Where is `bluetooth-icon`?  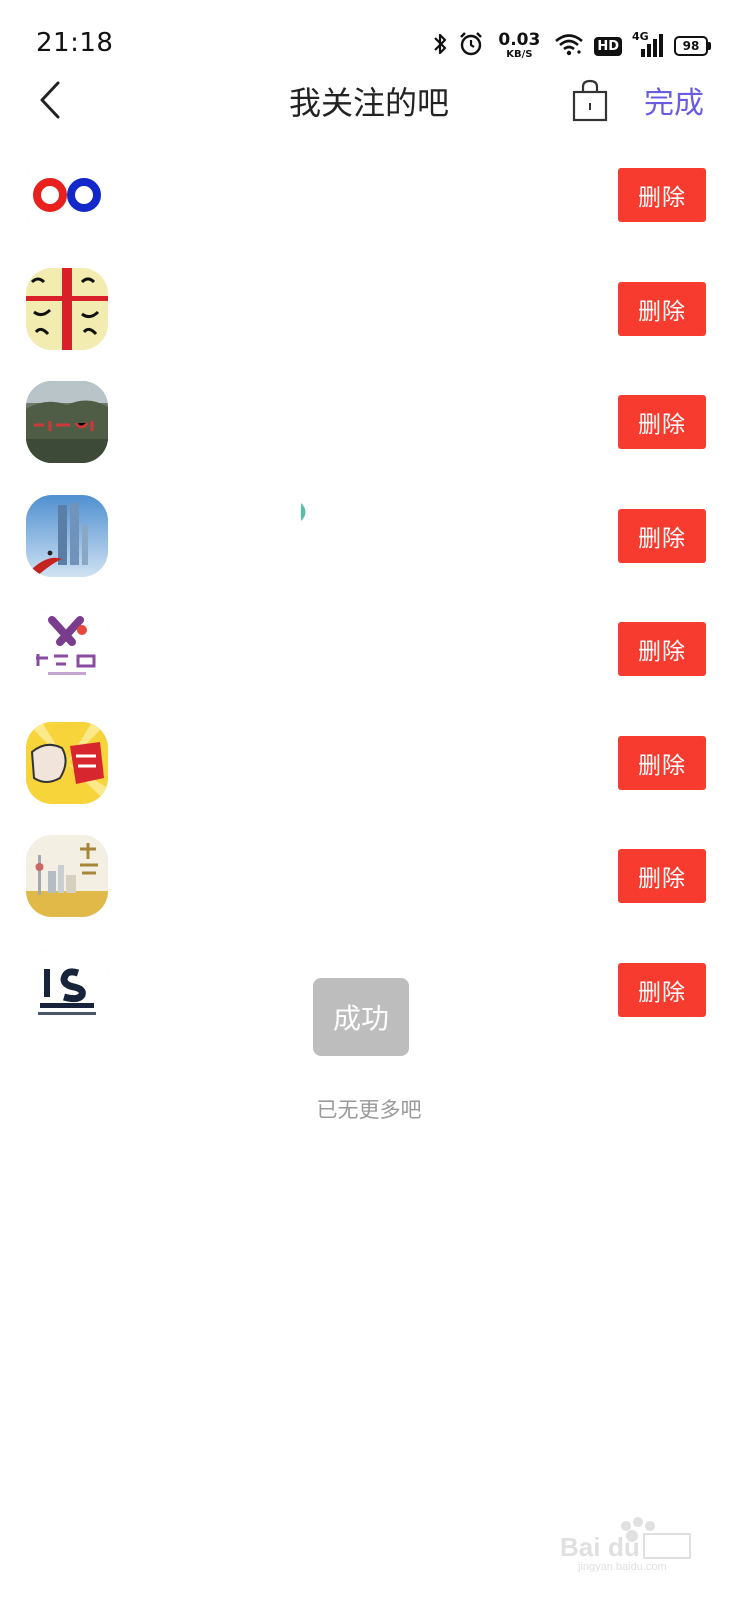 bluetooth-icon is located at coordinates (440, 46).